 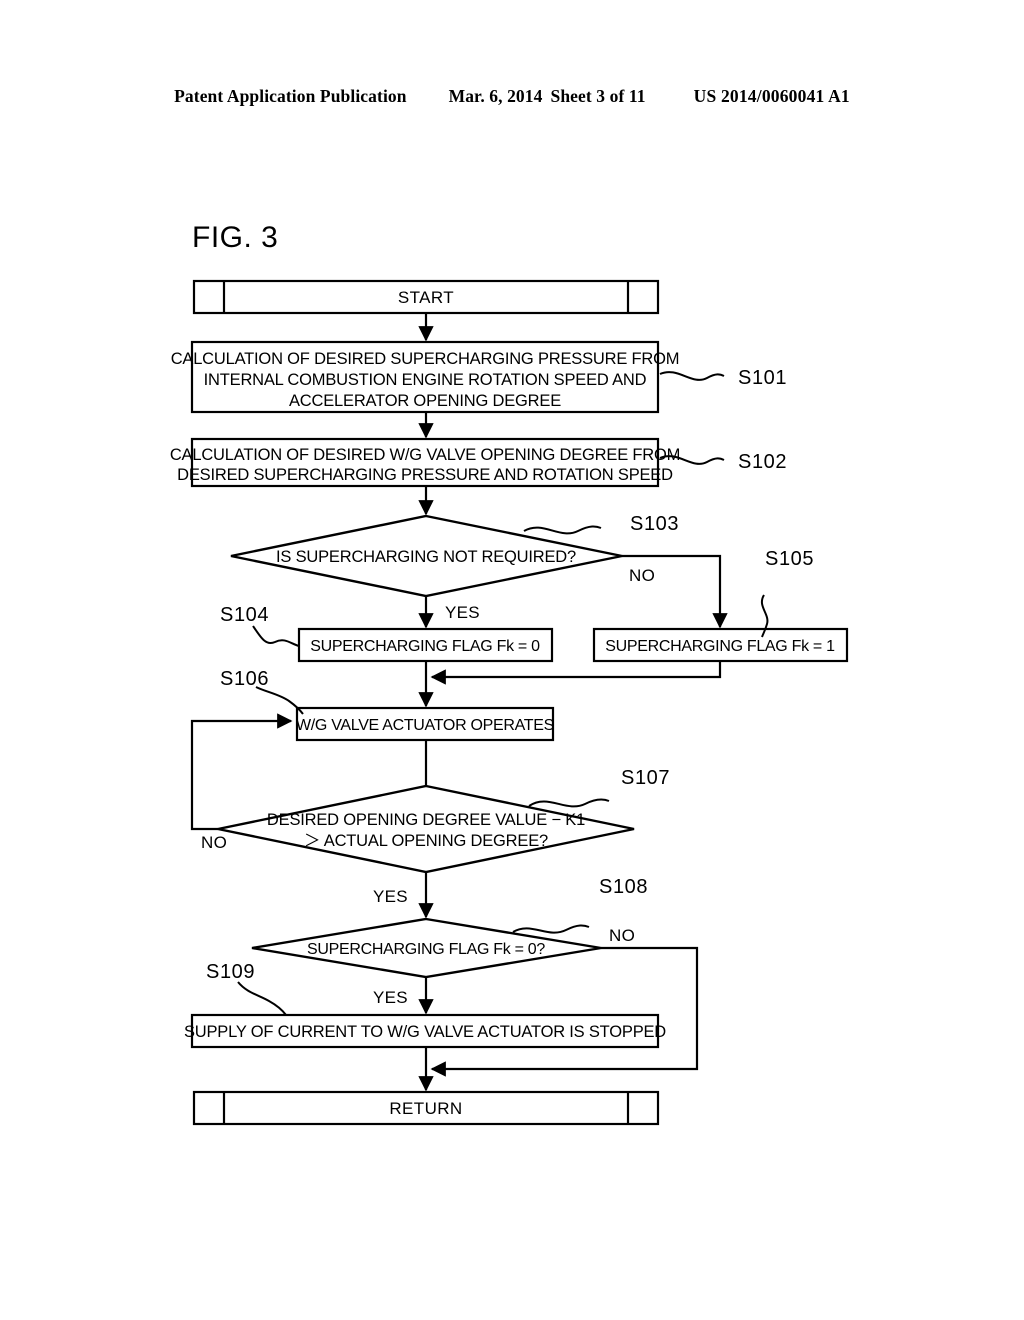 I want to click on node-start-label: START, so click(x=426, y=297).